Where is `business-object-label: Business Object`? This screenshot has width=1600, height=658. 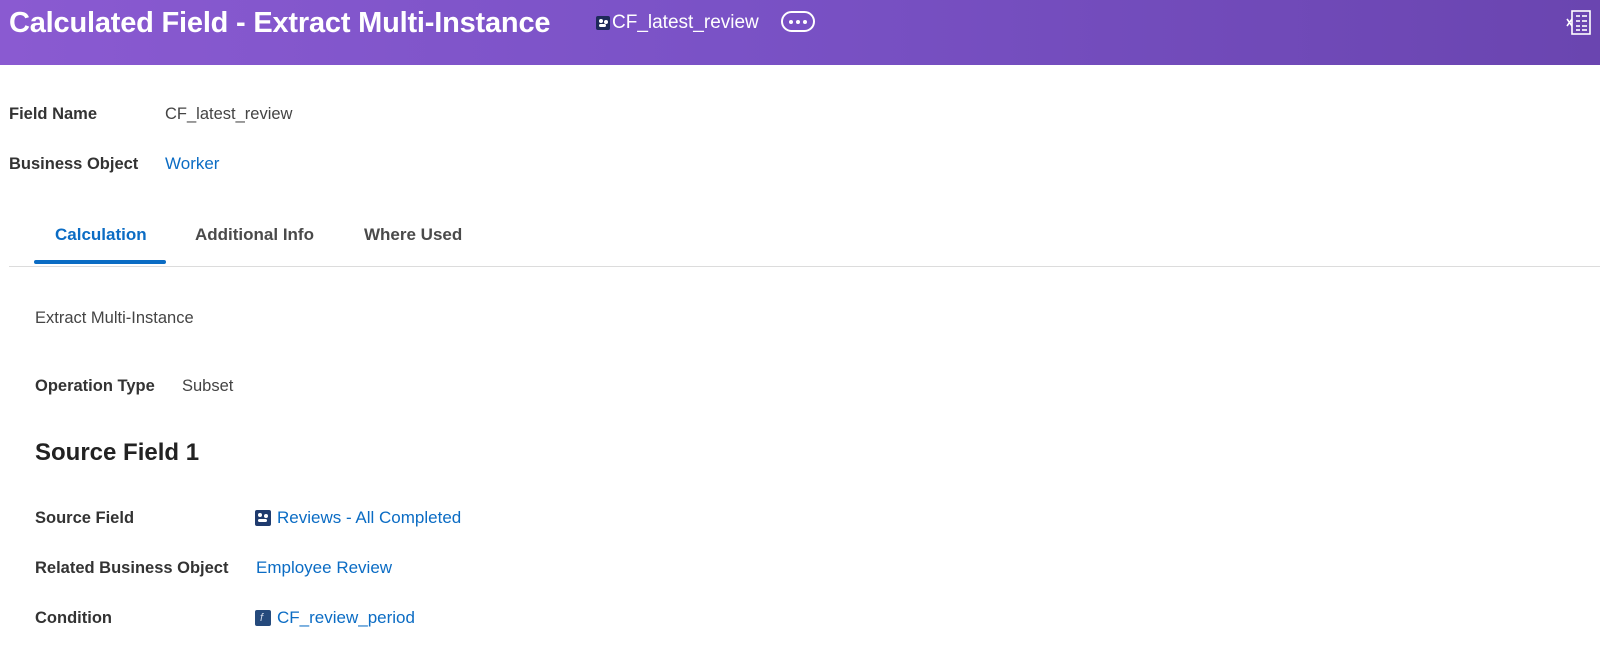 business-object-label: Business Object is located at coordinates (74, 164).